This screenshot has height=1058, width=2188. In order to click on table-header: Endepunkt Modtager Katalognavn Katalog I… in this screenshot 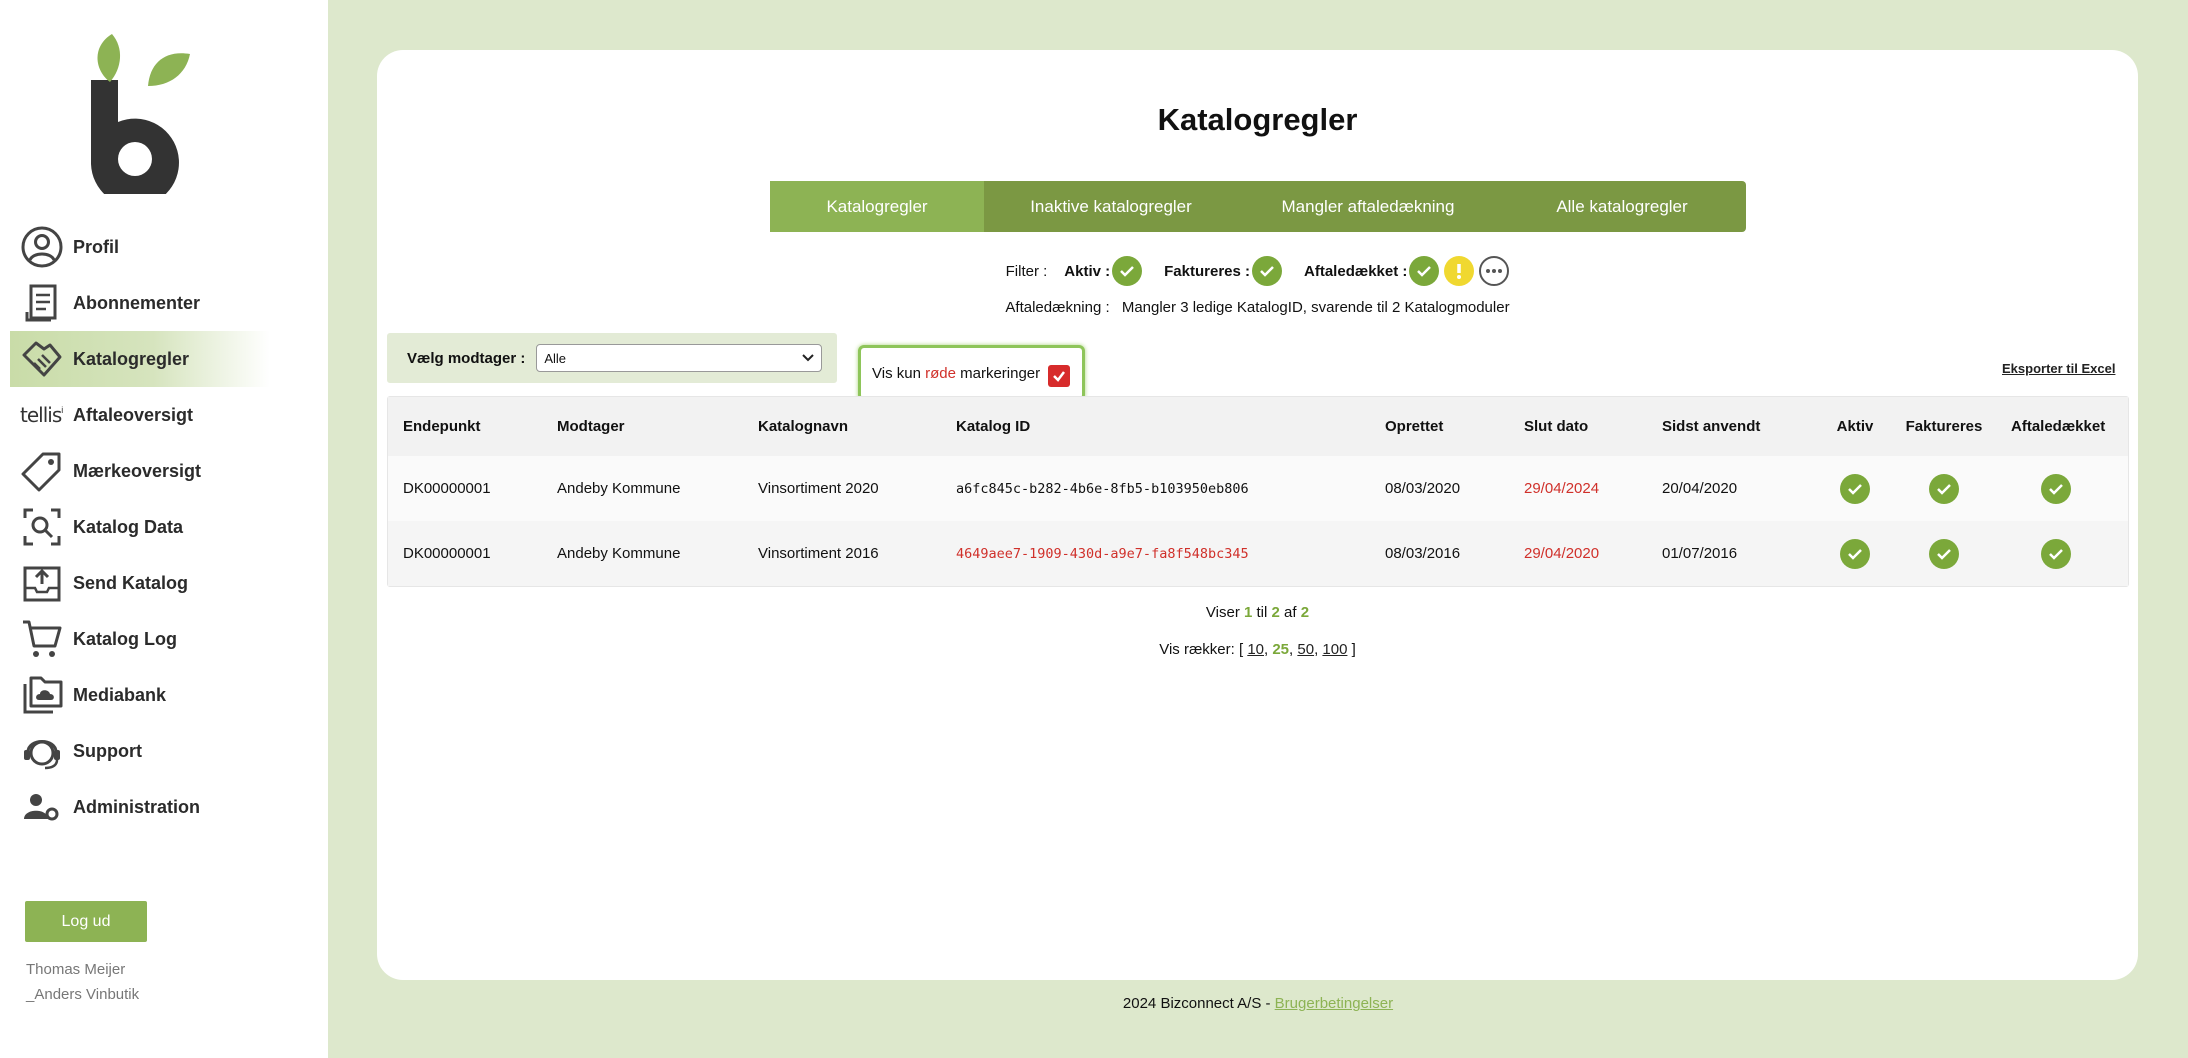, I will do `click(1258, 426)`.